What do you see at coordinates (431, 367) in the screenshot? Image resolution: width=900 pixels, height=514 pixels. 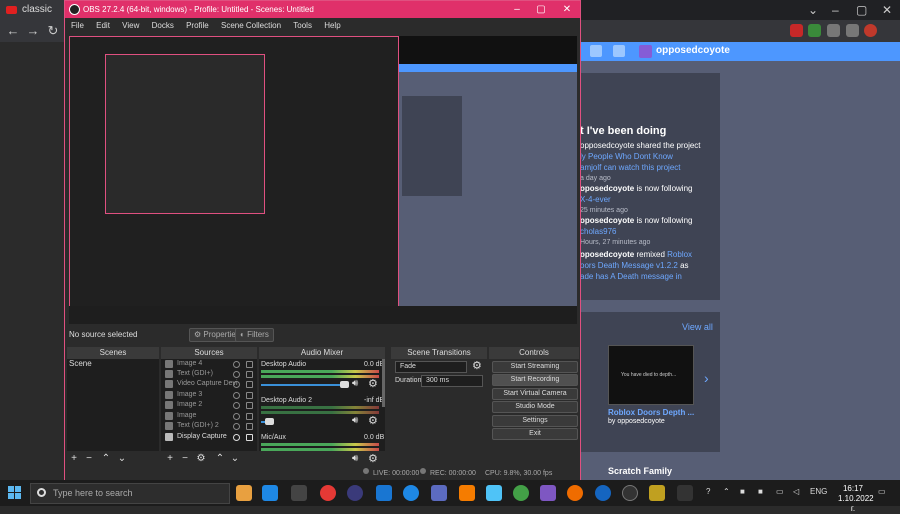 I see `transition-select: Fade` at bounding box center [431, 367].